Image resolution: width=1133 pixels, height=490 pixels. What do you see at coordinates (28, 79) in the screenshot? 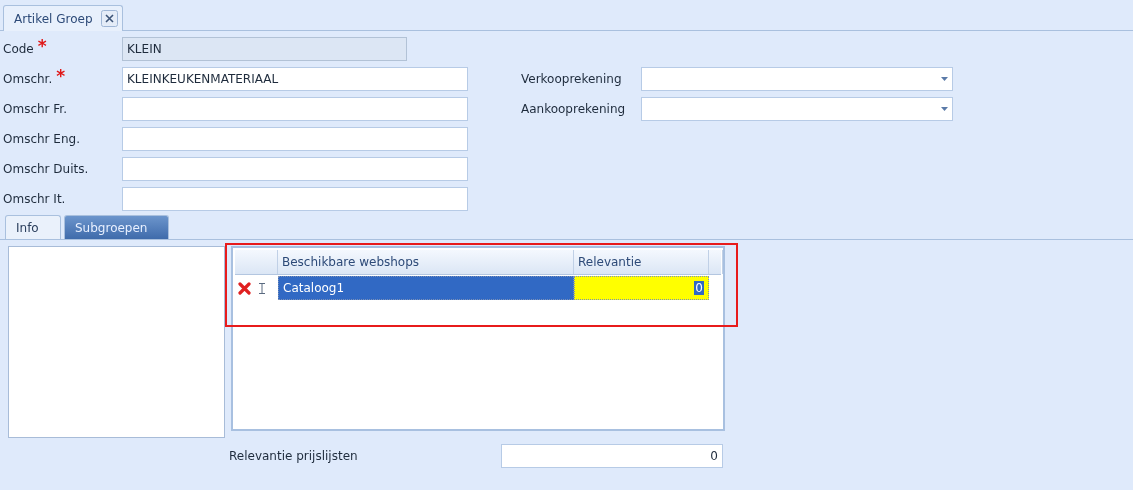
I see `field-label: Omschr.` at bounding box center [28, 79].